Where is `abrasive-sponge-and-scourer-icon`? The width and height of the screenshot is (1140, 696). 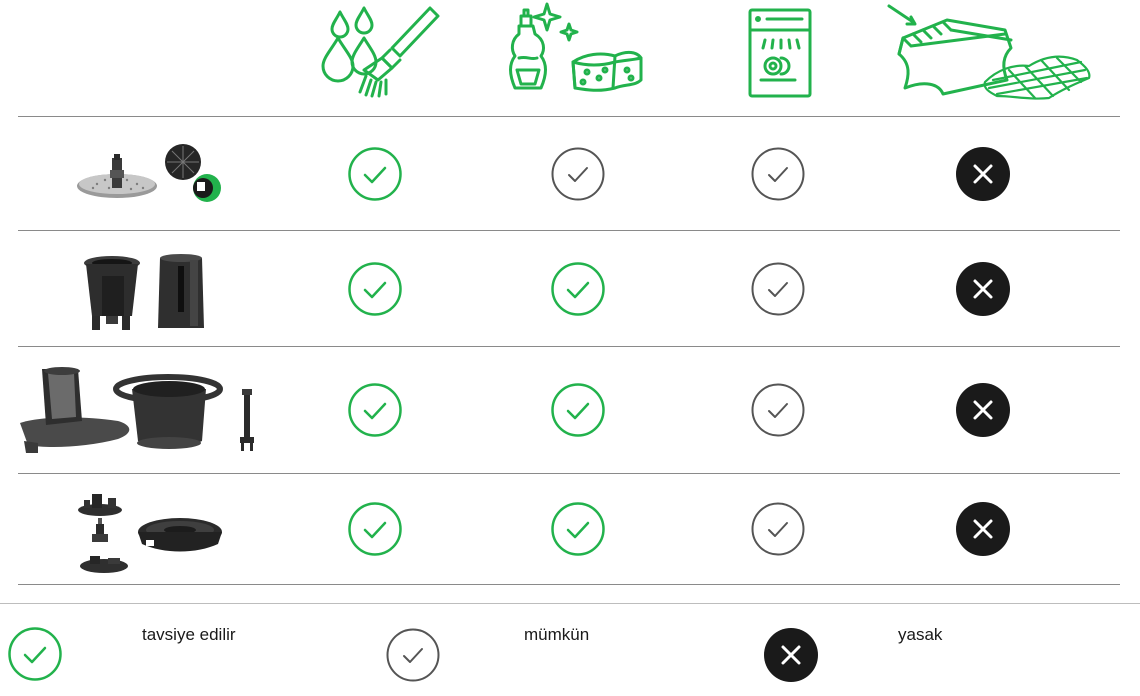 abrasive-sponge-and-scourer-icon is located at coordinates (989, 52).